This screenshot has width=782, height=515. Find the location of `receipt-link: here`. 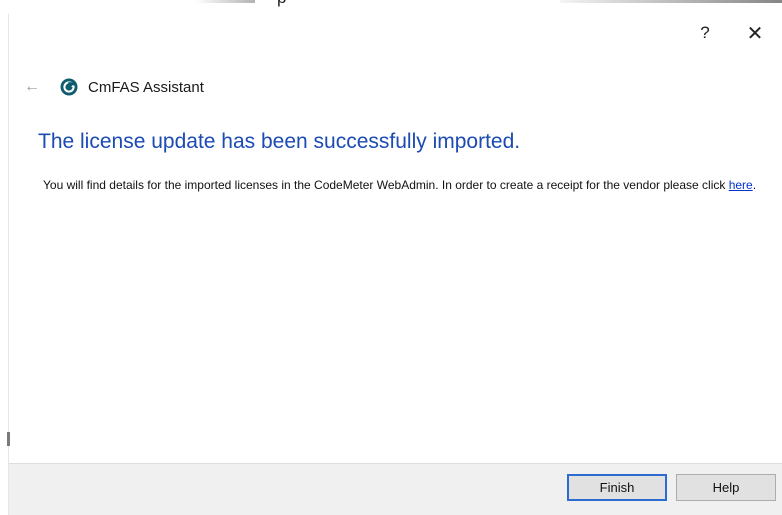

receipt-link: here is located at coordinates (741, 185).